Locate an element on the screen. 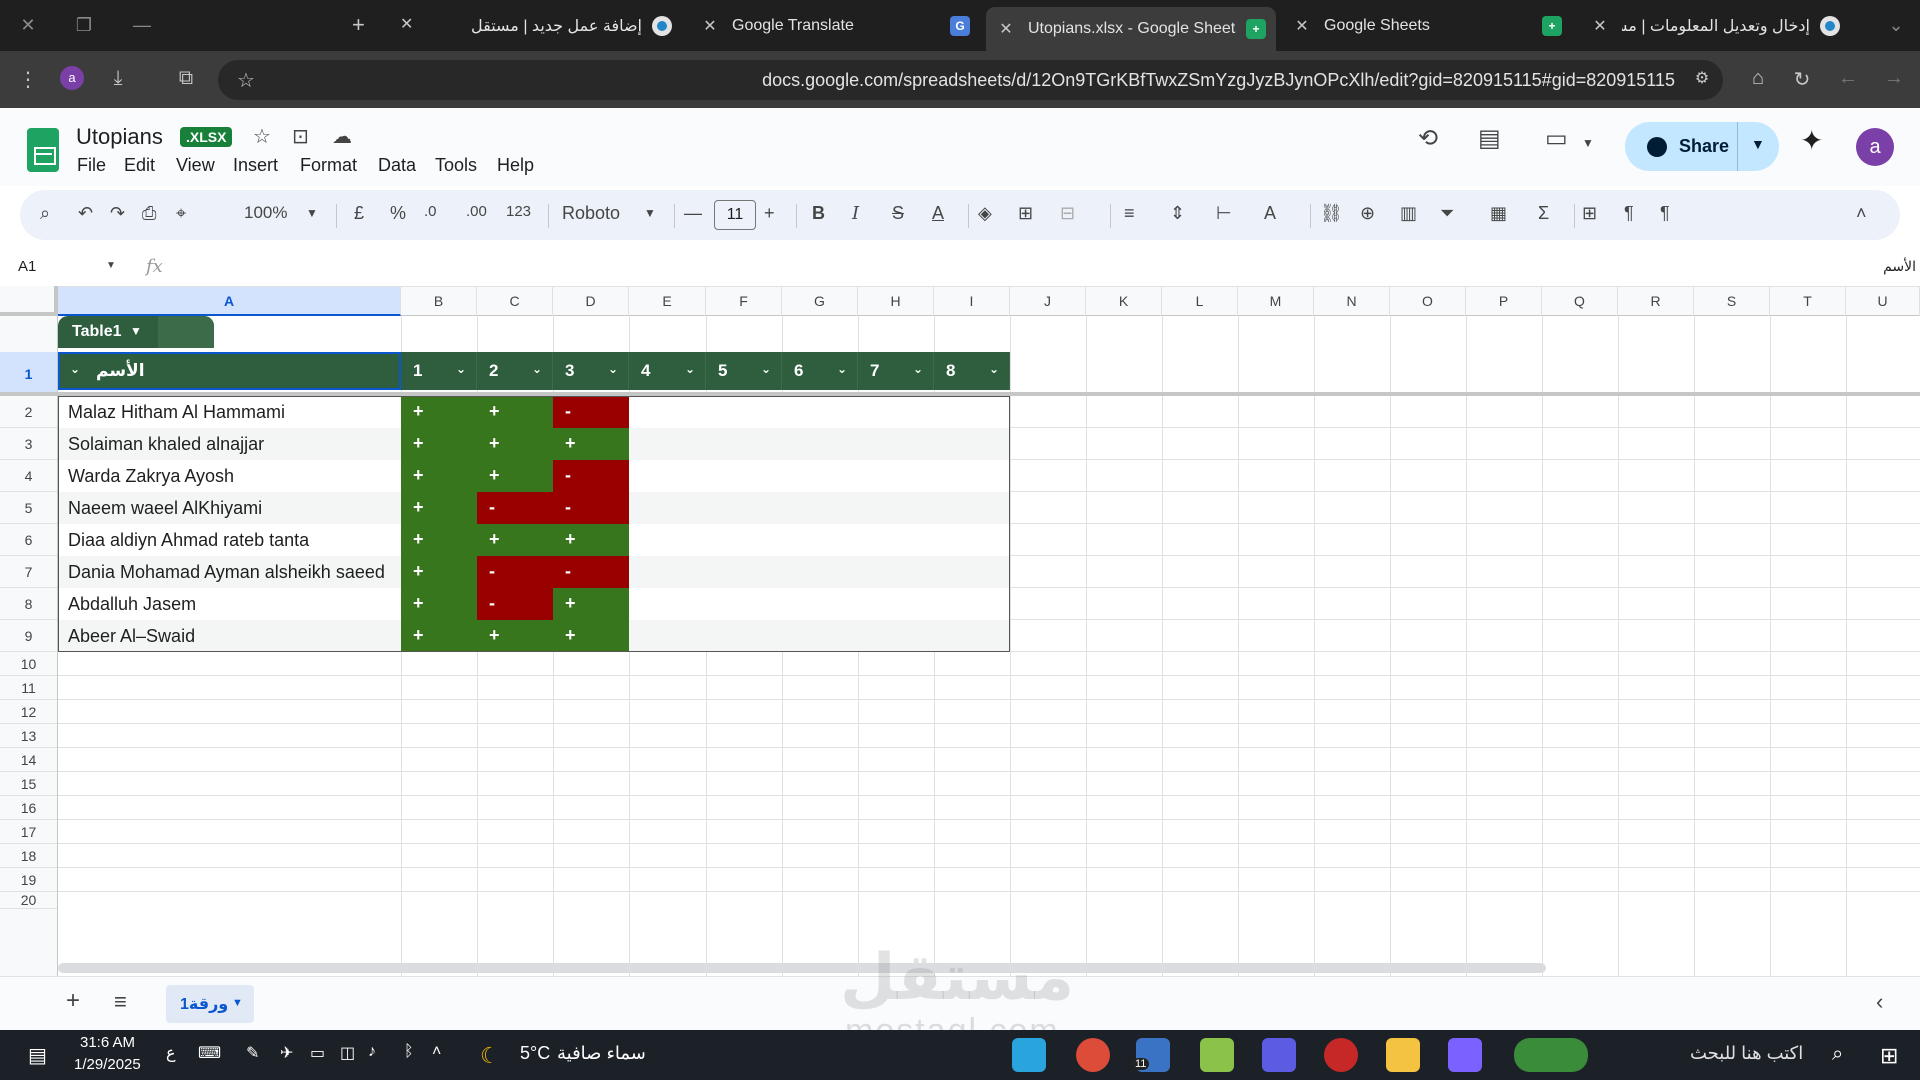 The height and width of the screenshot is (1080, 1920). browser-menu-icon: ⋮ is located at coordinates (28, 79).